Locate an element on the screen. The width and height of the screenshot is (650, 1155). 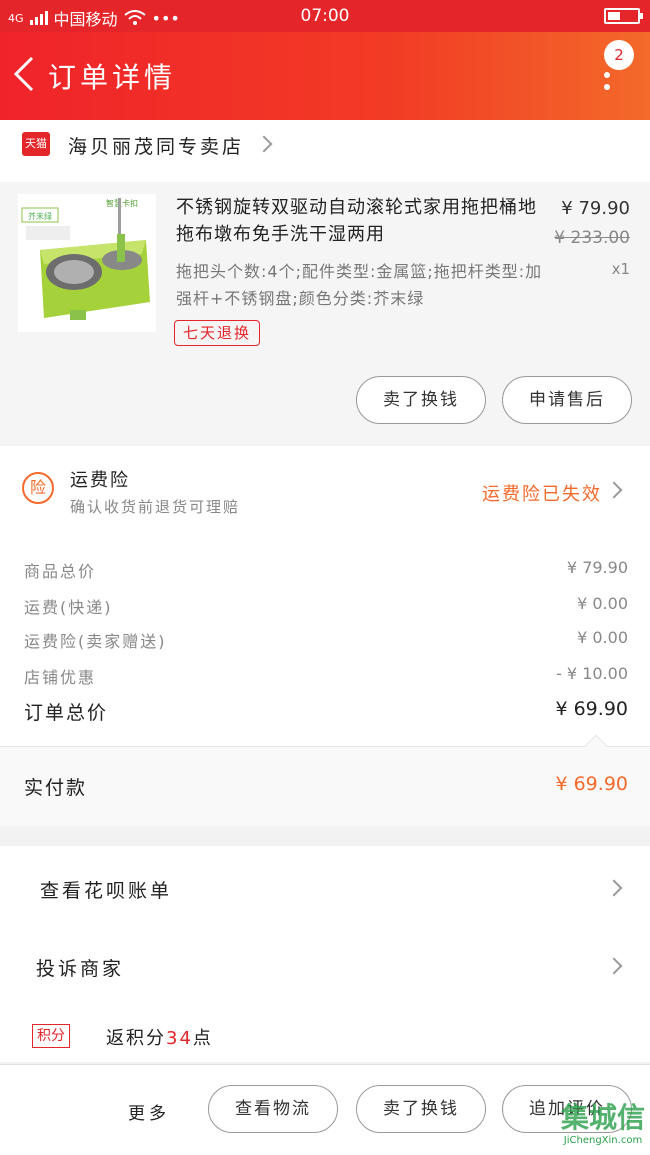
actual-payment-label: 实付款 is located at coordinates (56, 788).